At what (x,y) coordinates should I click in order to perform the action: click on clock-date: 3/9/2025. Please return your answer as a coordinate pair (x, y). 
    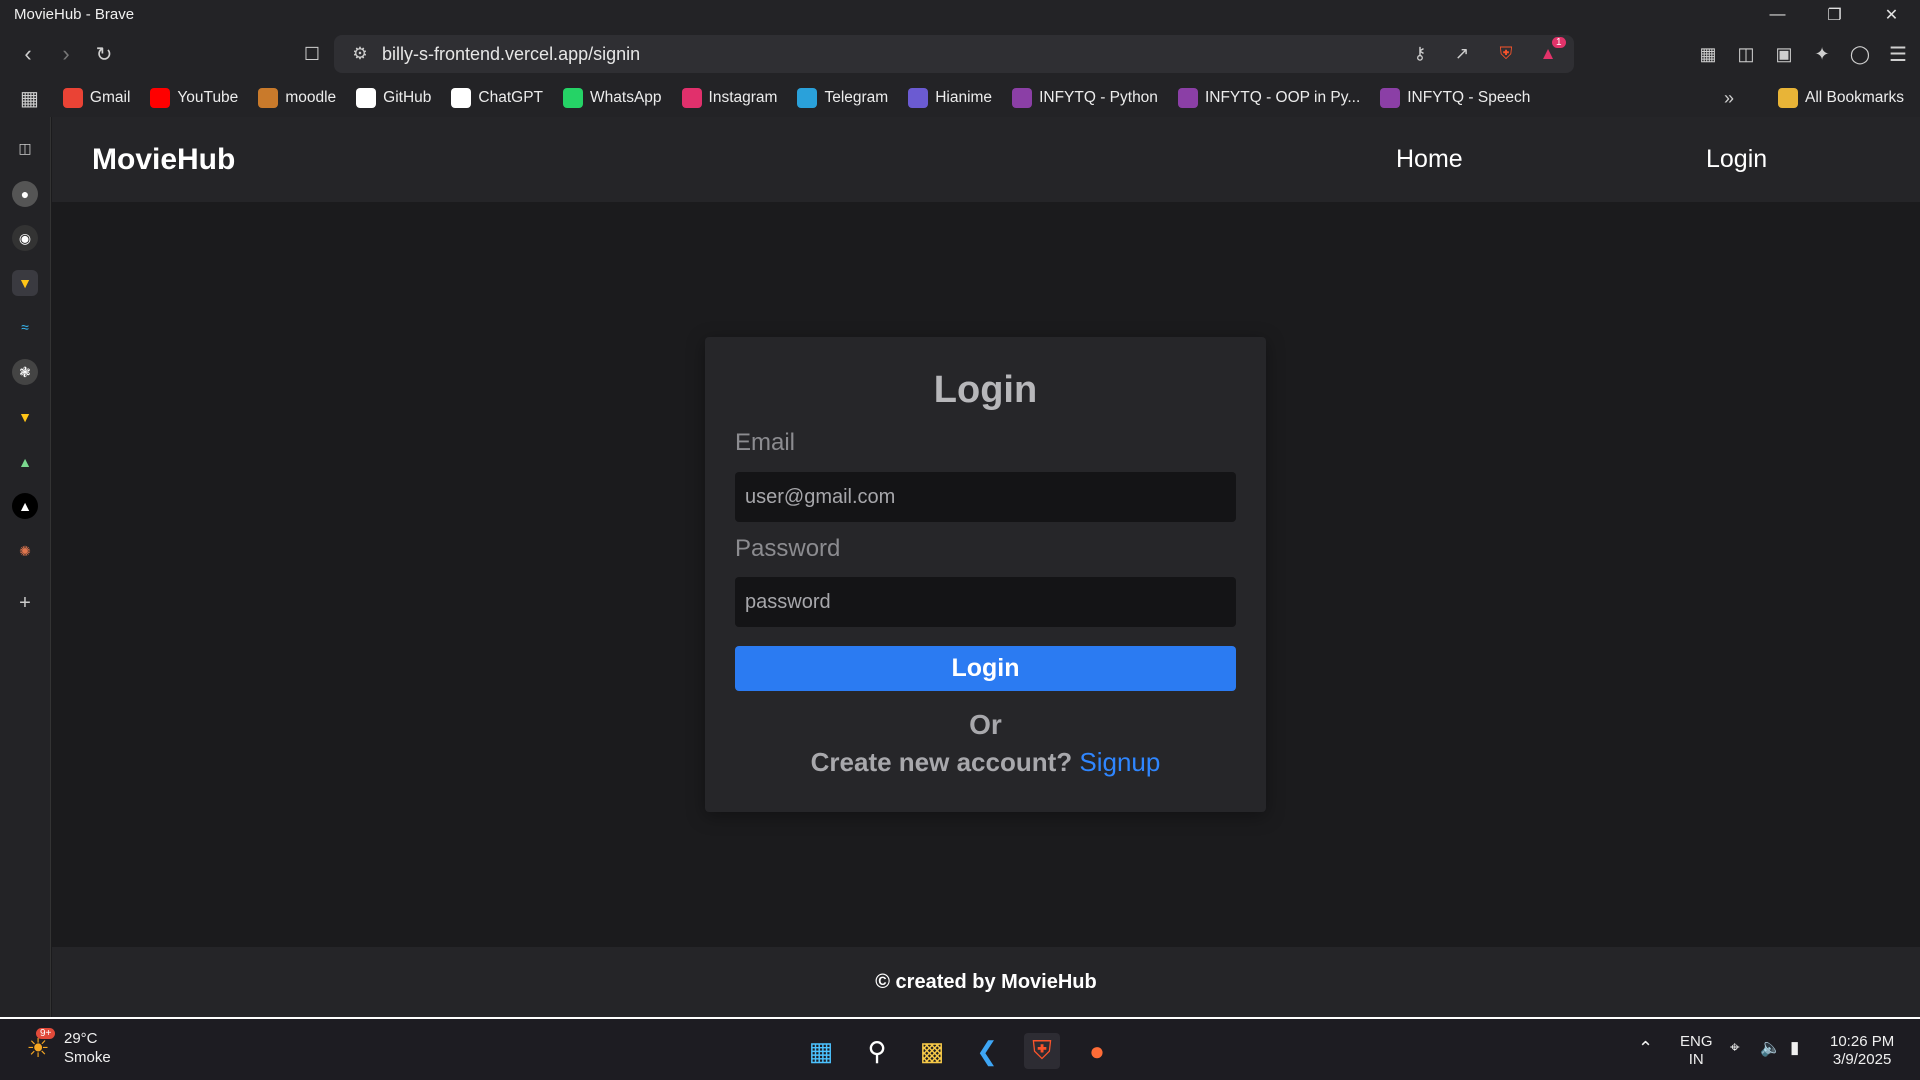
    Looking at the image, I should click on (1862, 1059).